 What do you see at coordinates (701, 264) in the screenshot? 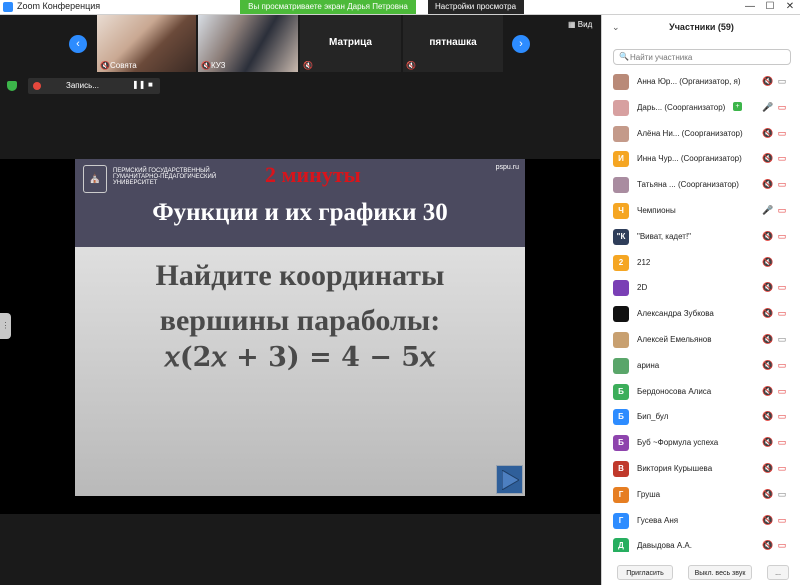
I see `participant-row: 2 212 🔇` at bounding box center [701, 264].